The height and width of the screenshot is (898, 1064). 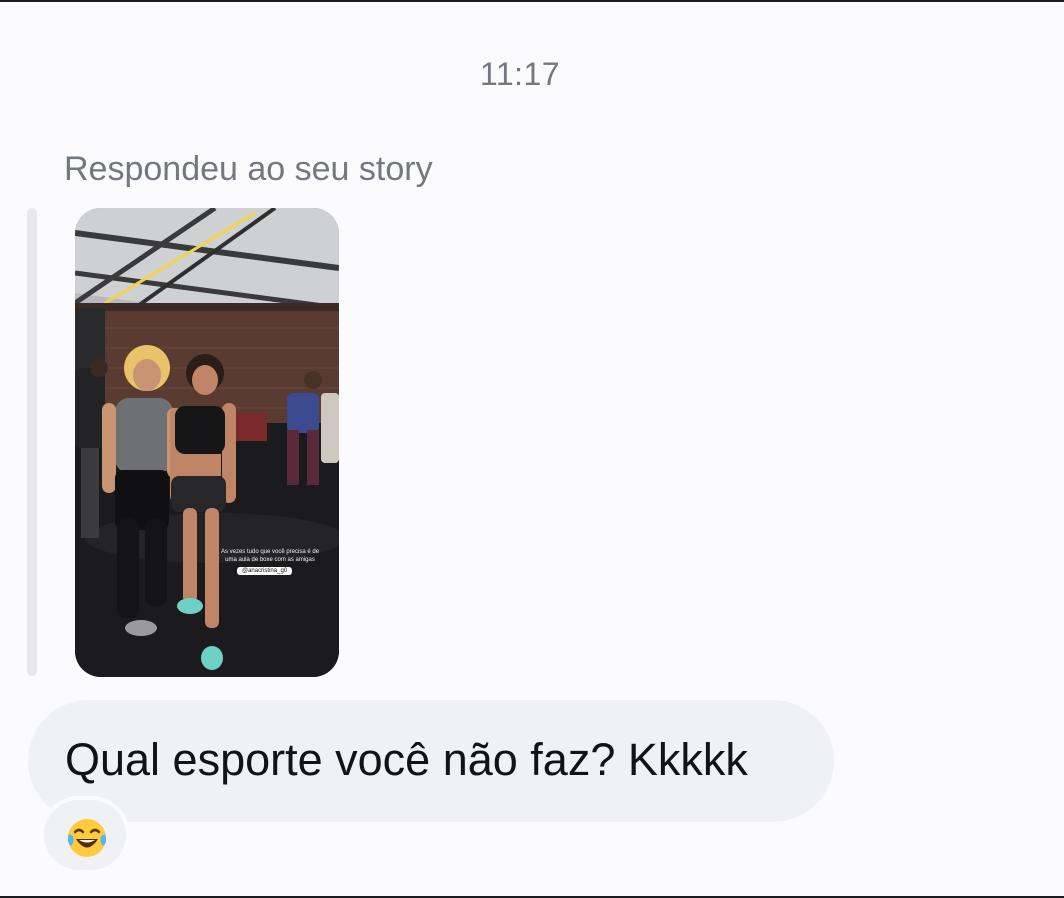 I want to click on reply-indicator-bar, so click(x=32, y=442).